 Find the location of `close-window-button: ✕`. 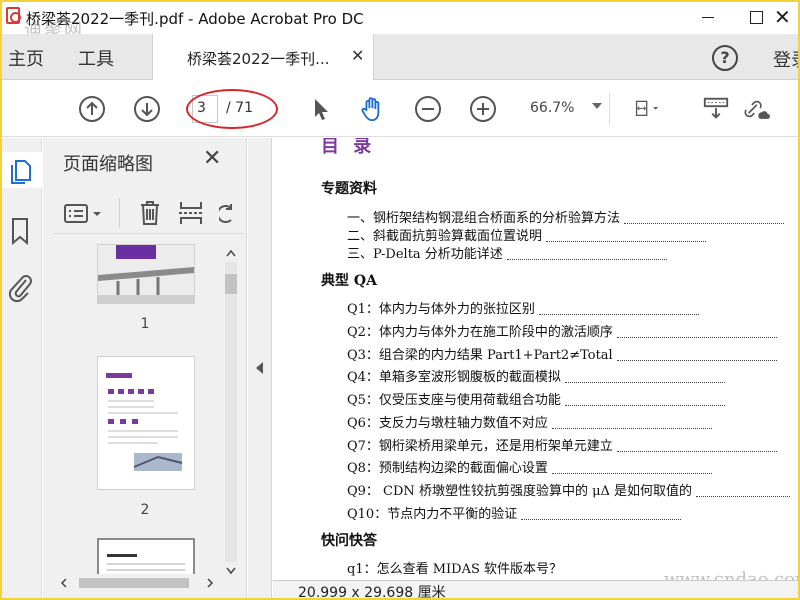

close-window-button: ✕ is located at coordinates (779, 17).